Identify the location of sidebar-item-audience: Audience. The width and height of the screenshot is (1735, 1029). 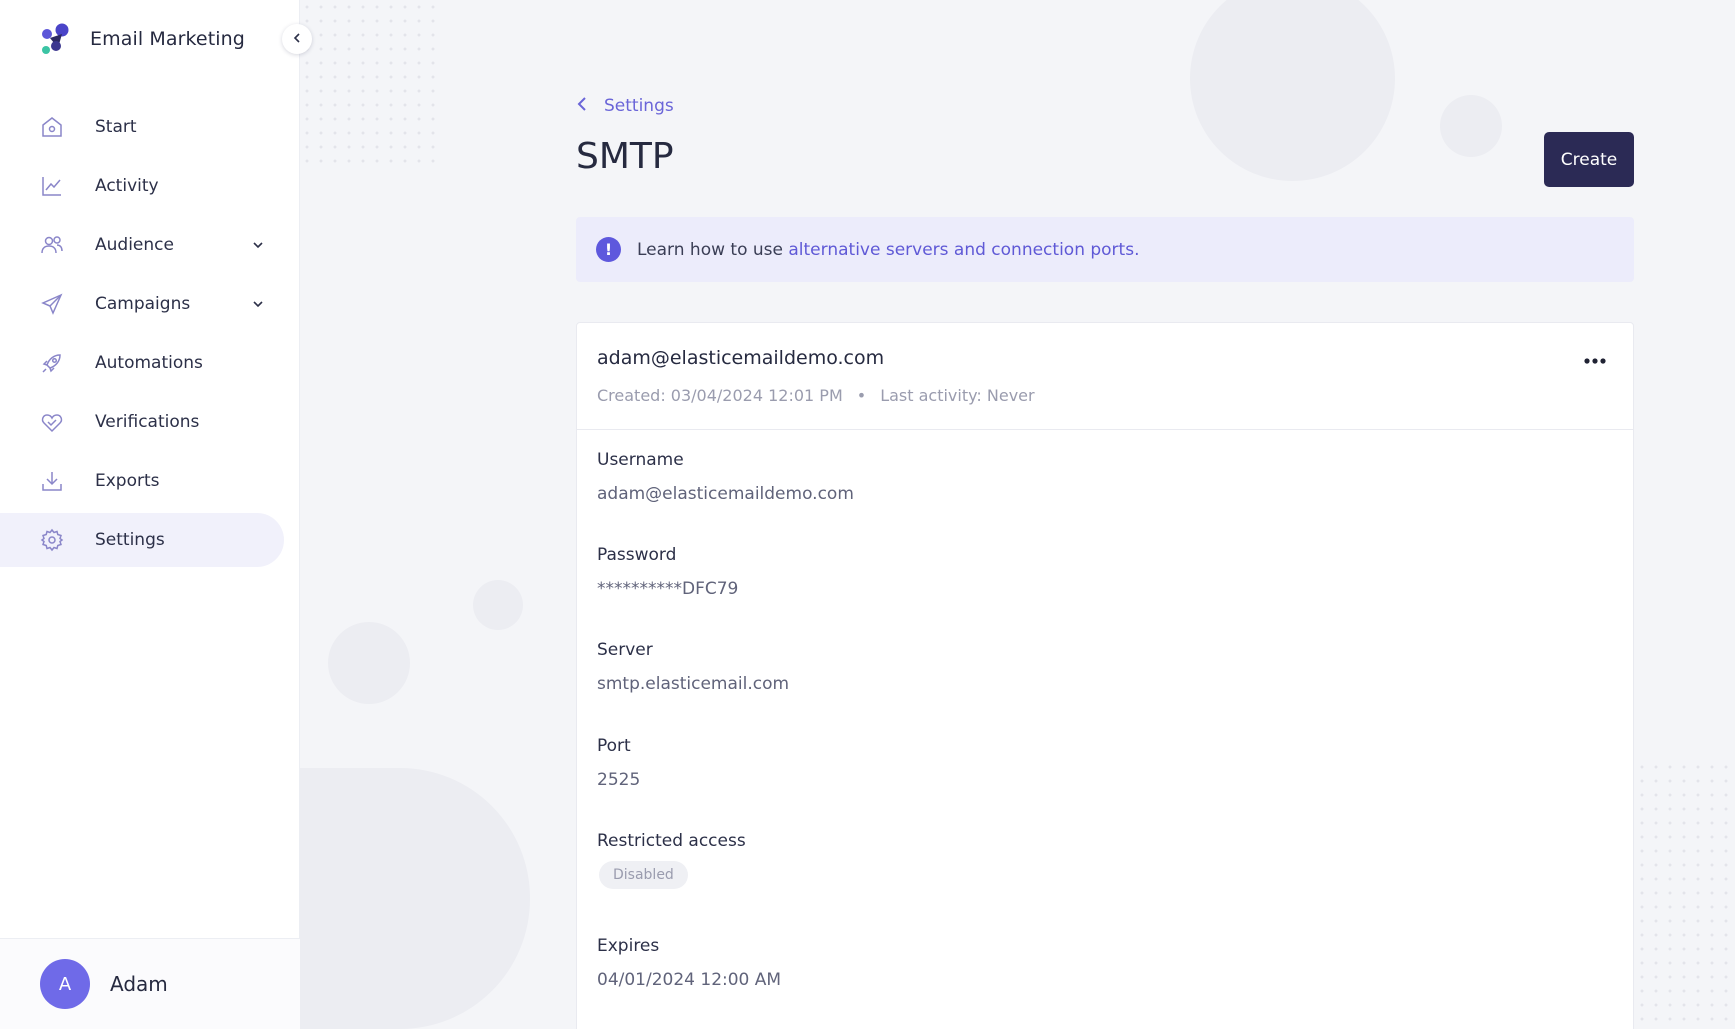
(142, 245).